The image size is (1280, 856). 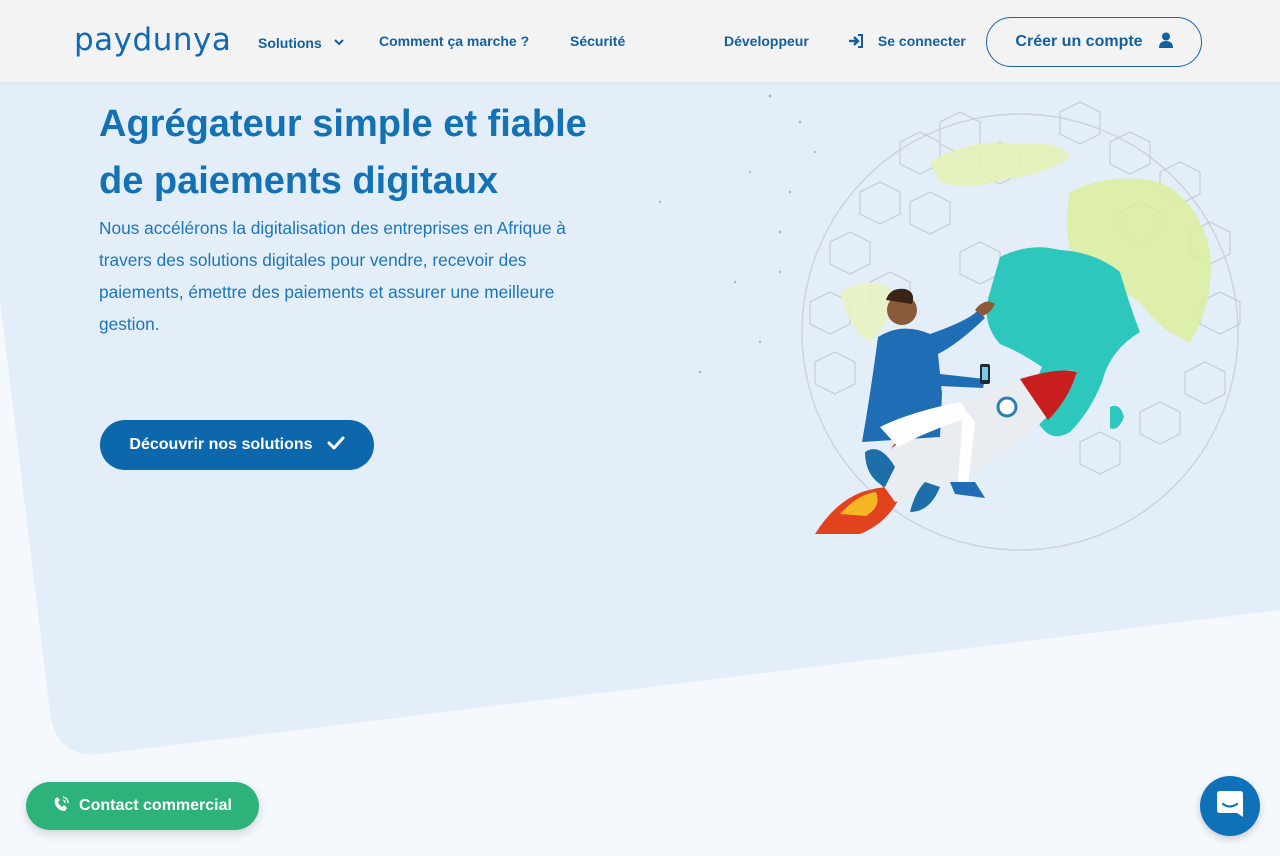 I want to click on discover-solutions-label: Découvrir nos solutions, so click(x=221, y=444).